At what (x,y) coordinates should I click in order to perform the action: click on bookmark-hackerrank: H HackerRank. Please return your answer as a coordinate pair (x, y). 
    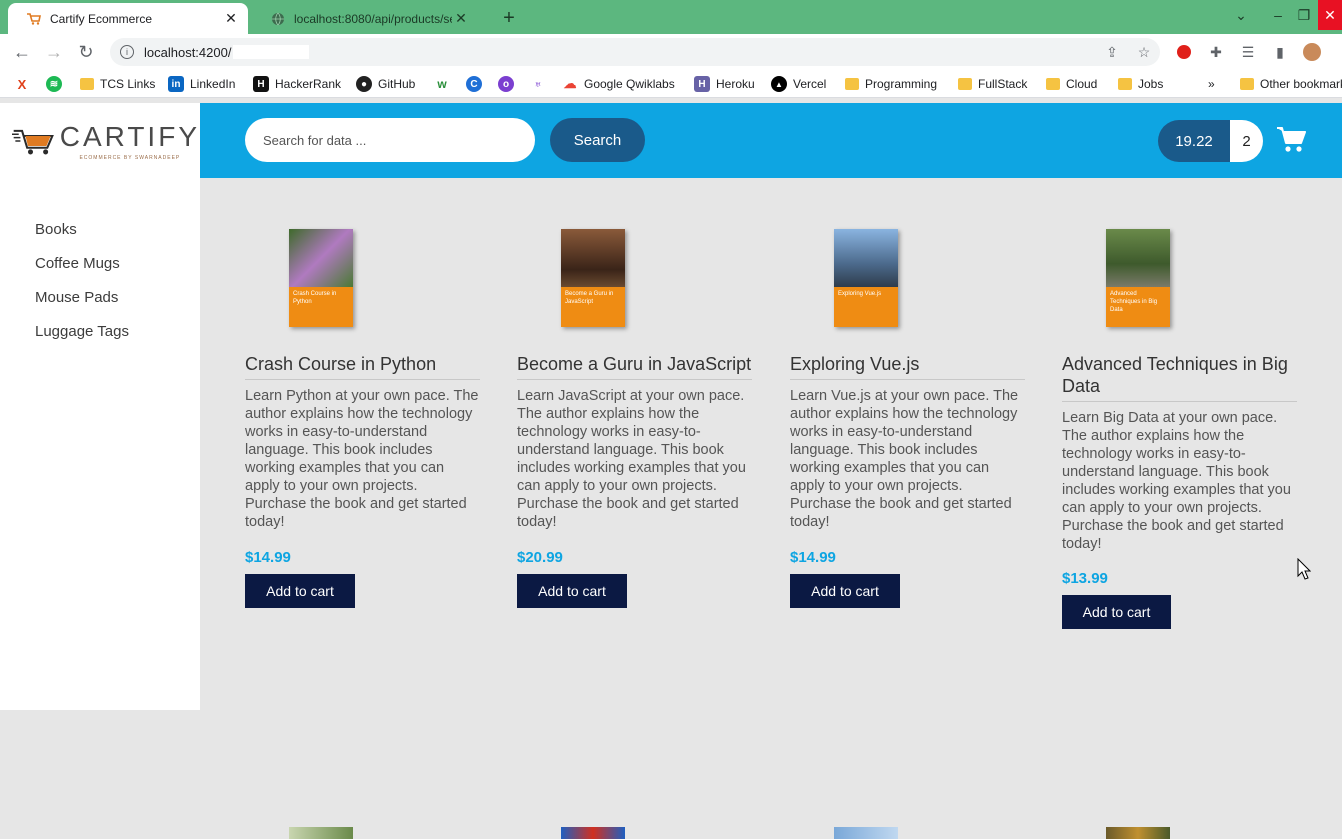
    Looking at the image, I should click on (297, 84).